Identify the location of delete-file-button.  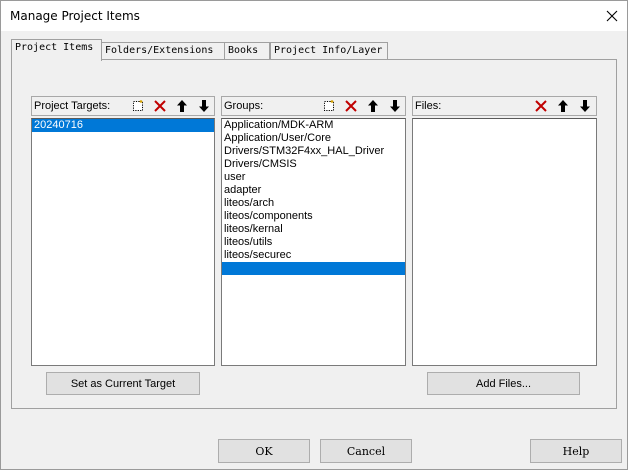
(541, 106).